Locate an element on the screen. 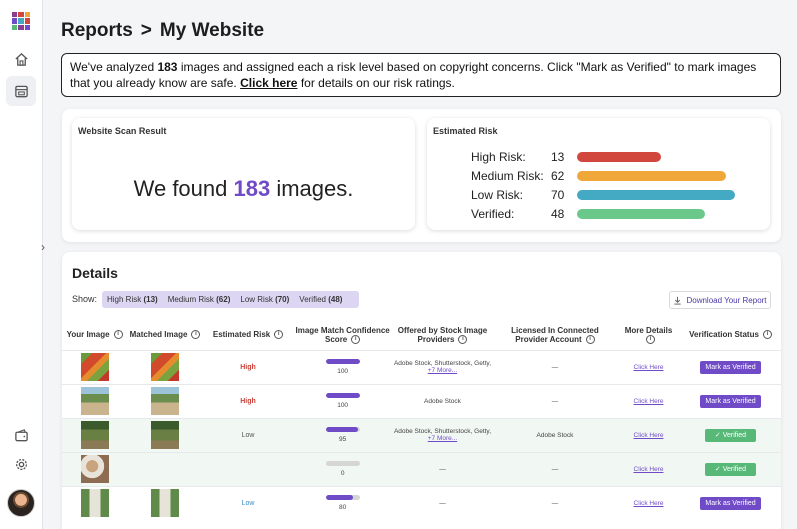 This screenshot has width=797, height=529. filter-chip: Low Risk (70) is located at coordinates (264, 299).